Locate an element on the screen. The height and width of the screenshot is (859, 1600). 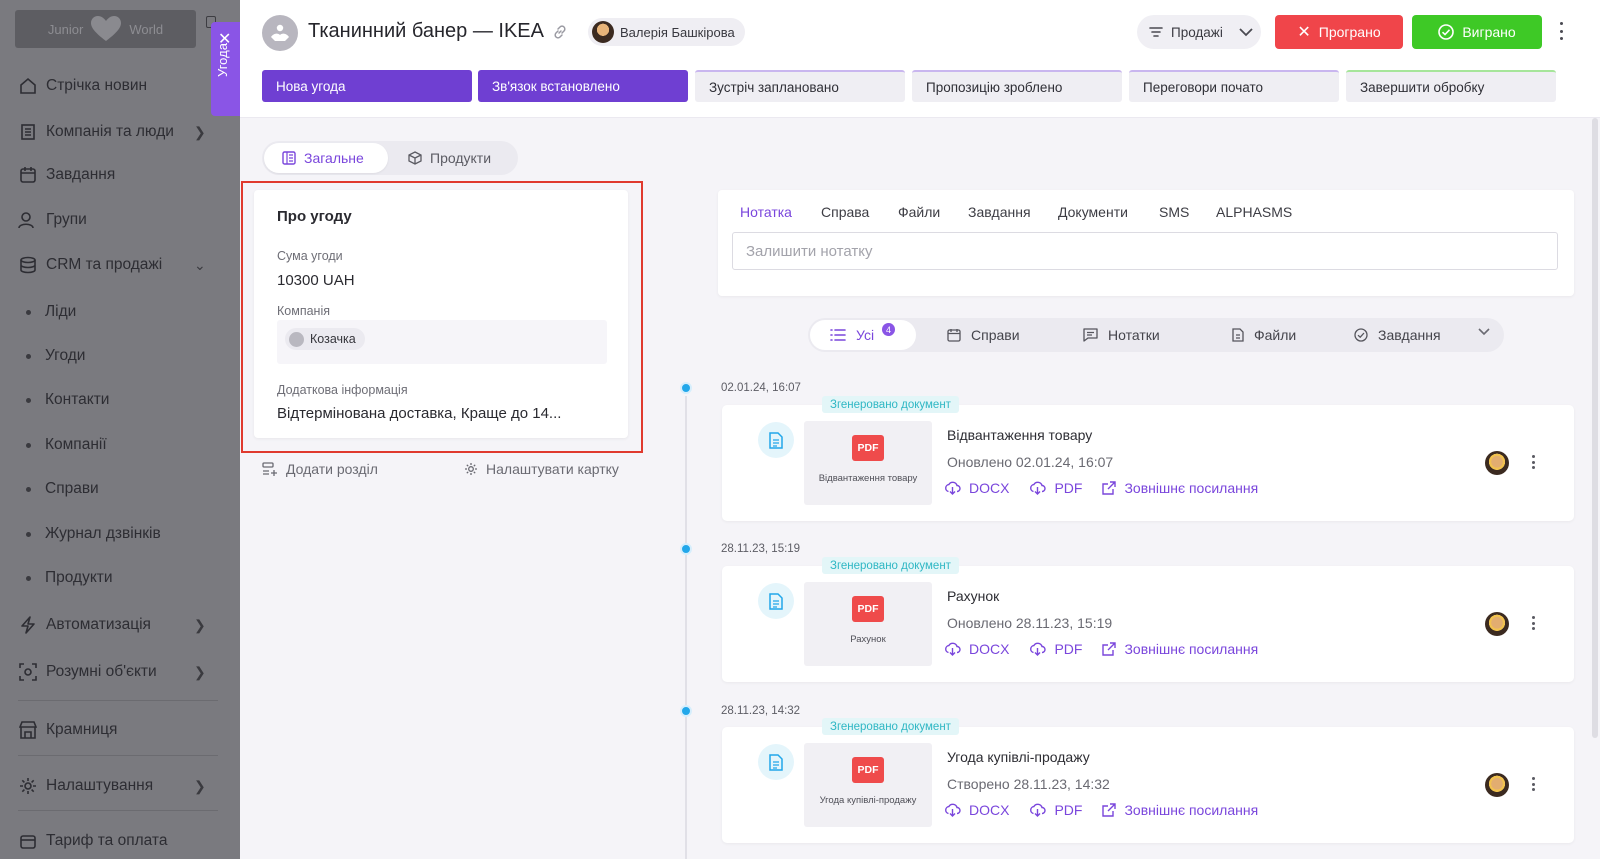
users-icon is located at coordinates (28, 220).